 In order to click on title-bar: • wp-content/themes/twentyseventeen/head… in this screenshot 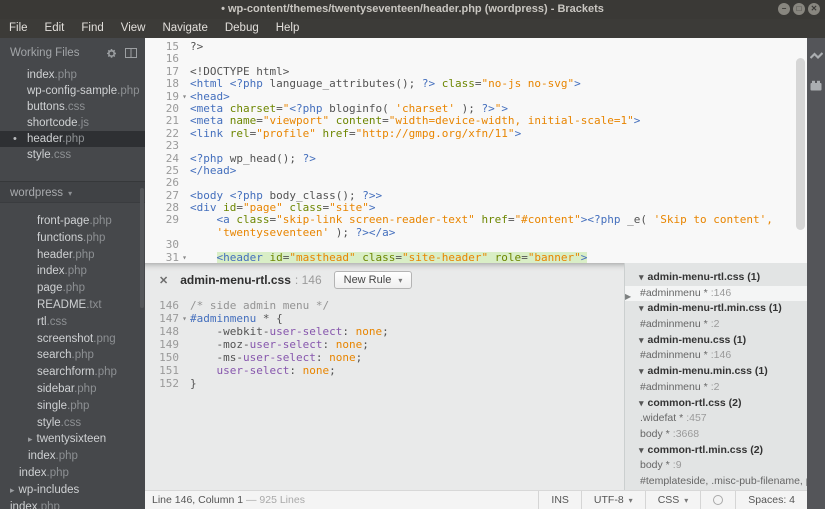, I will do `click(412, 9)`.